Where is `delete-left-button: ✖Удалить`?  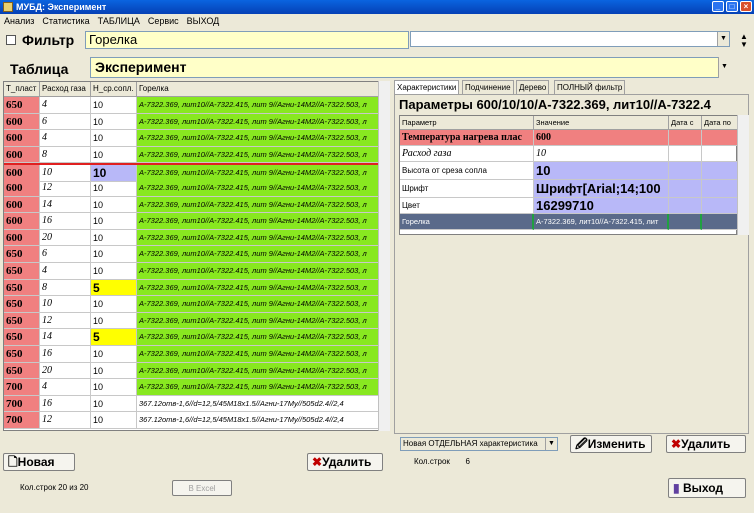
delete-left-button: ✖Удалить is located at coordinates (345, 462).